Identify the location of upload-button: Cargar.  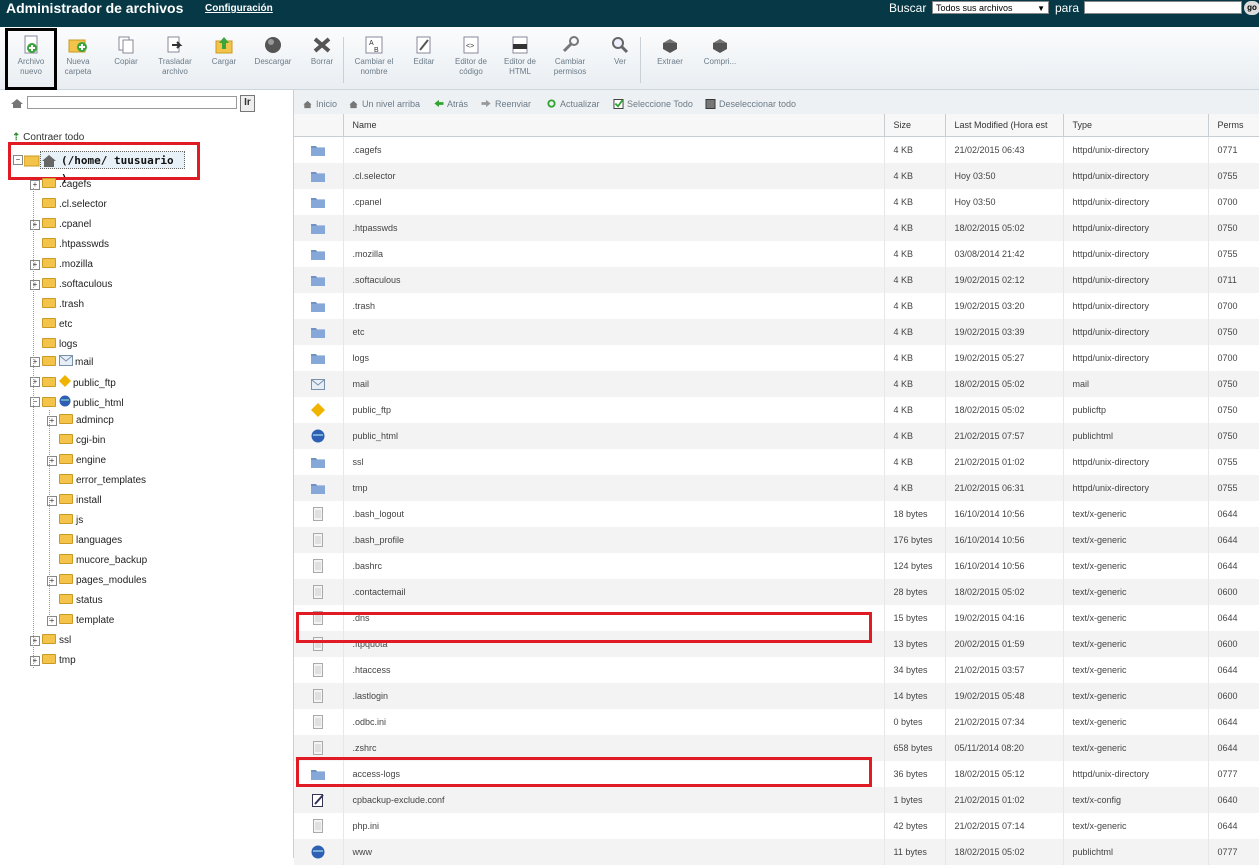
(224, 51).